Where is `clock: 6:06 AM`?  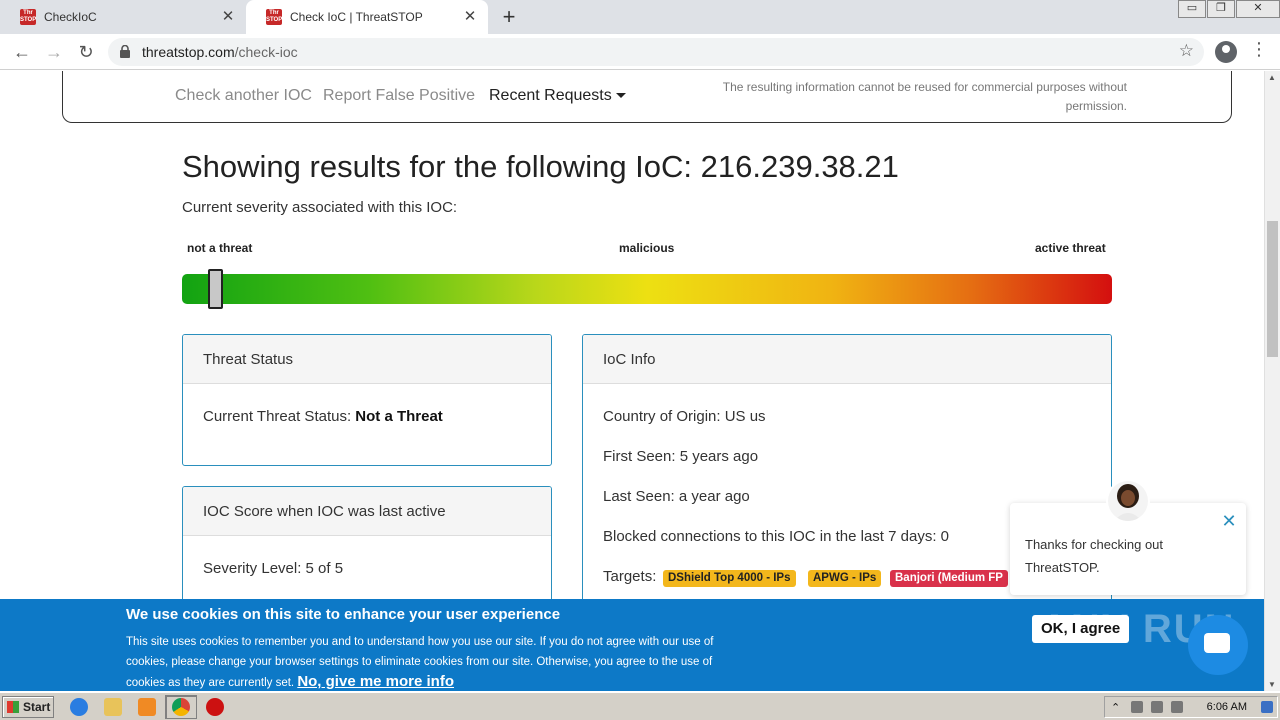
clock: 6:06 AM is located at coordinates (1226, 707).